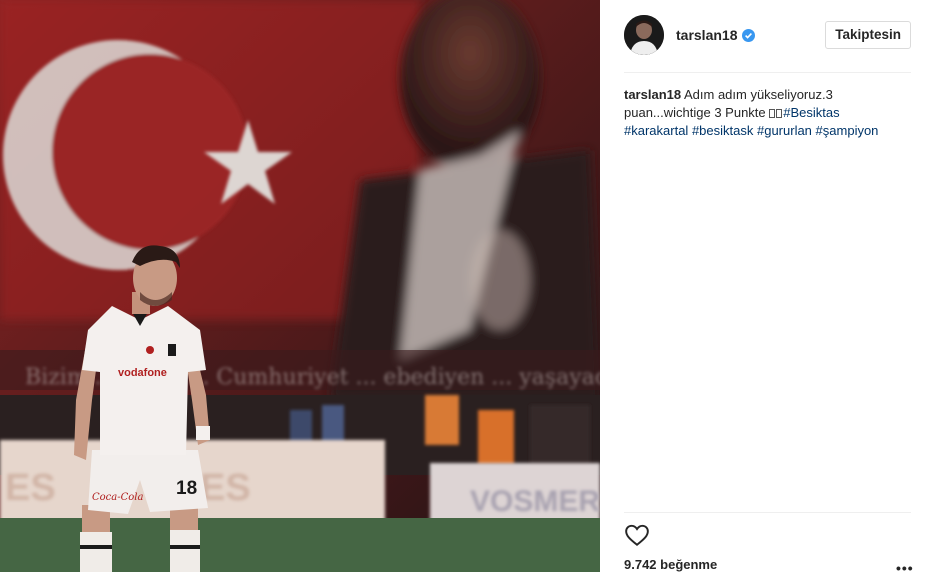 The image size is (927, 572). Describe the element at coordinates (868, 35) in the screenshot. I see `following-button: Takiptesin` at that location.